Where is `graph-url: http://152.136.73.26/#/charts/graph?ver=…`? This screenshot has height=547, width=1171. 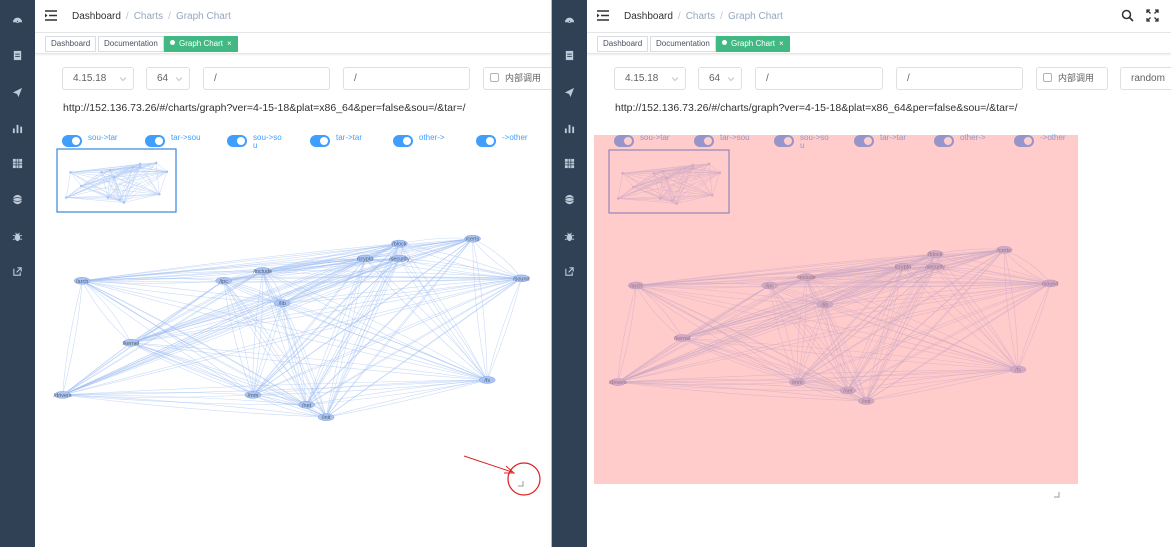
graph-url: http://152.136.73.26/#/charts/graph?ver=… is located at coordinates (816, 108).